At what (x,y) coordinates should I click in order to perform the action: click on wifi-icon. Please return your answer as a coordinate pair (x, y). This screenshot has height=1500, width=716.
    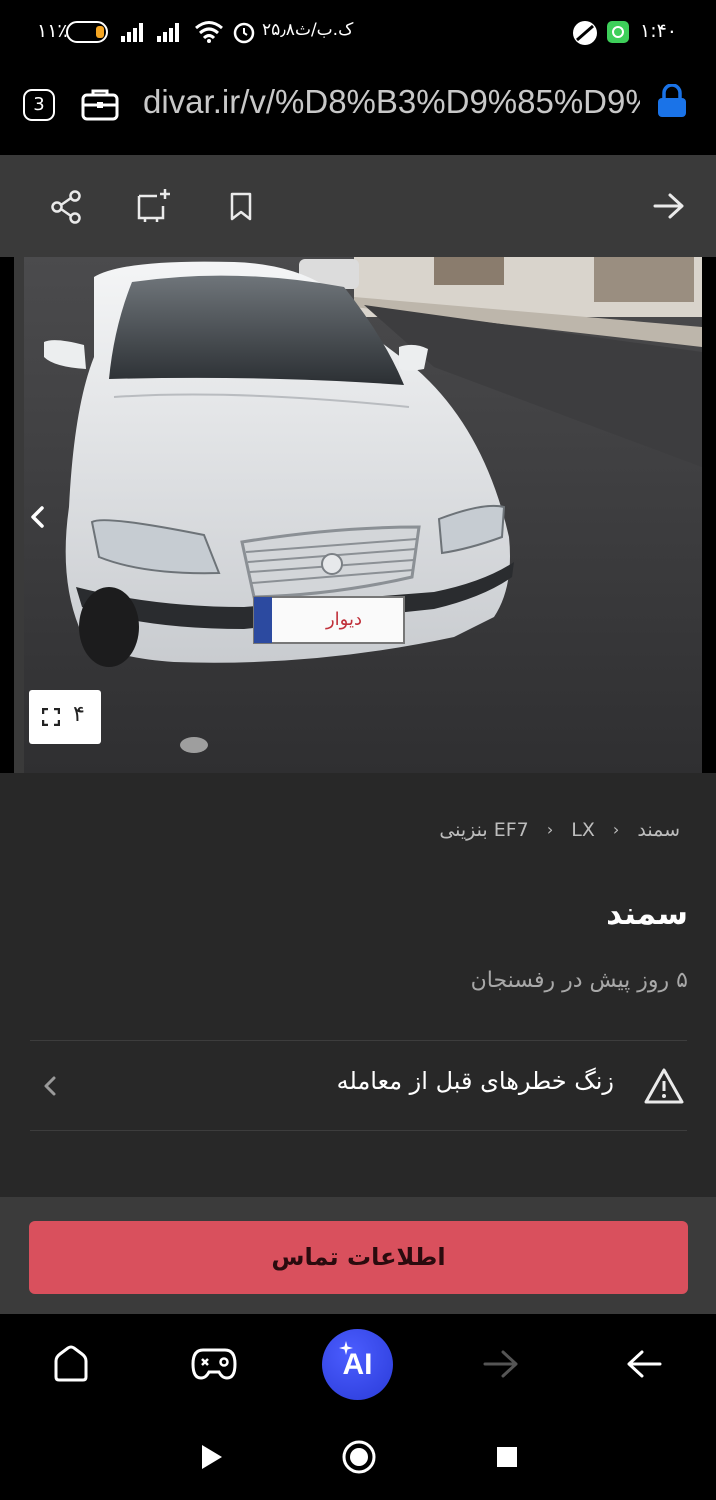
    Looking at the image, I should click on (209, 32).